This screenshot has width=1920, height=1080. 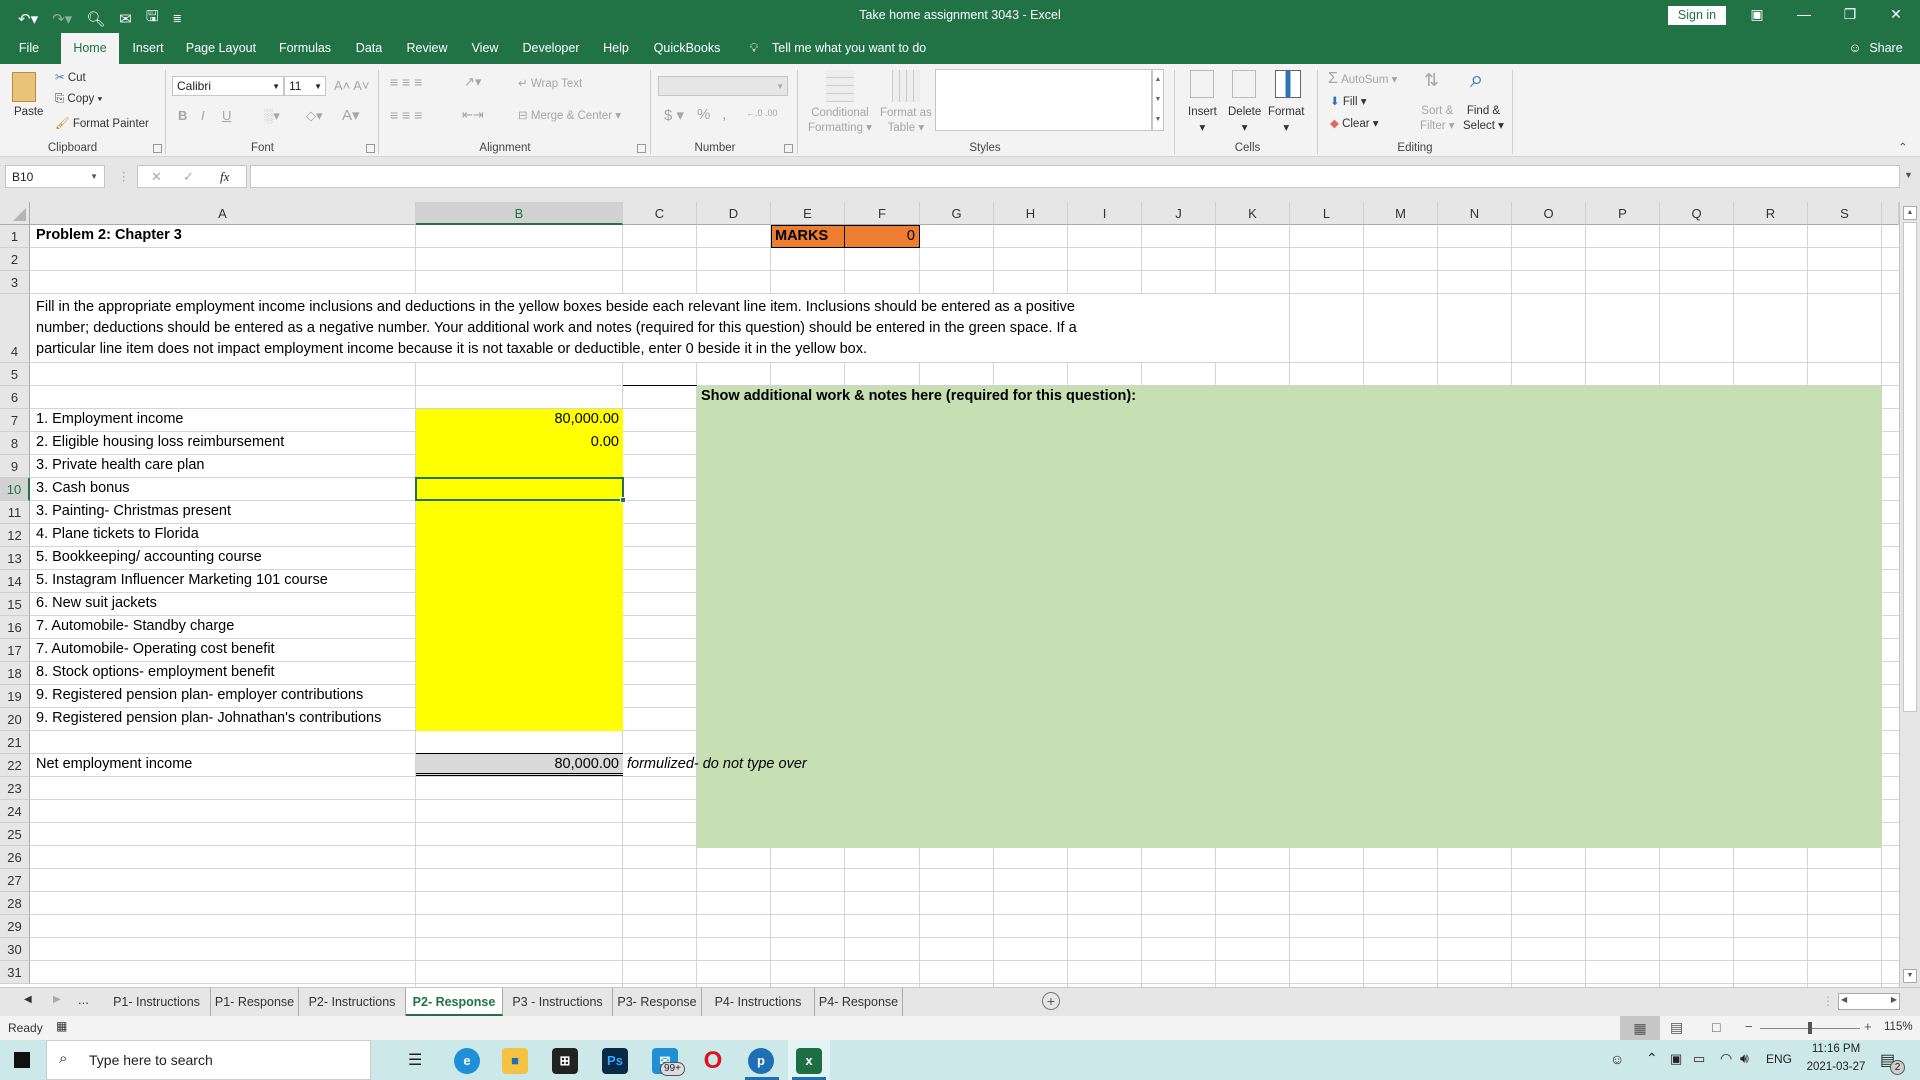 What do you see at coordinates (90, 48) in the screenshot?
I see `tab-home: Home` at bounding box center [90, 48].